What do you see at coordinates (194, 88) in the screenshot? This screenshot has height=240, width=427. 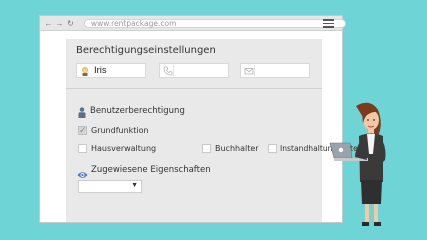 I see `section-divider` at bounding box center [194, 88].